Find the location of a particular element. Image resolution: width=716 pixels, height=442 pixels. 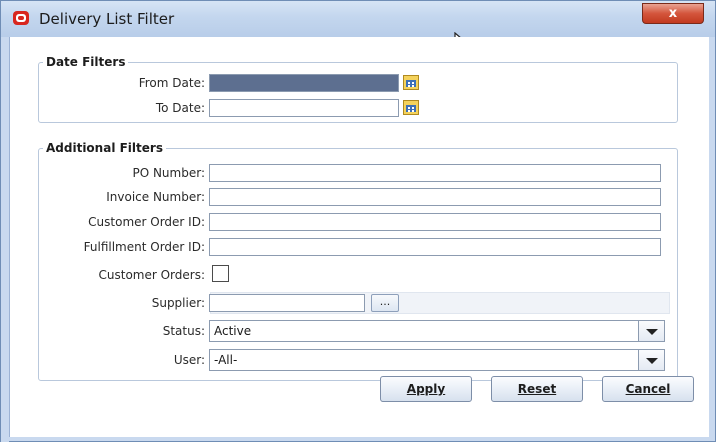

cancel-button: Cancel is located at coordinates (648, 389).